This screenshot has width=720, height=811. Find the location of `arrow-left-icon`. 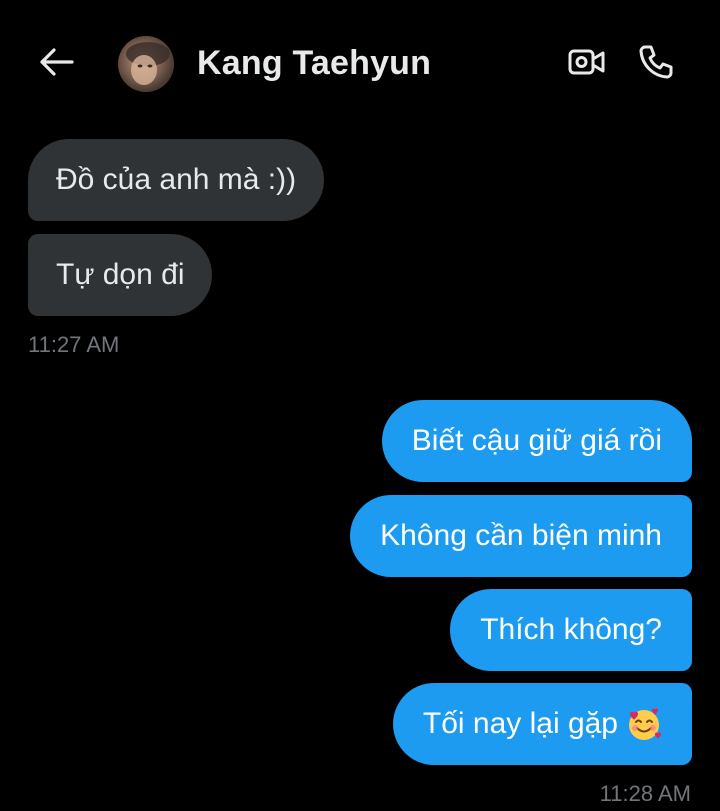

arrow-left-icon is located at coordinates (57, 62).